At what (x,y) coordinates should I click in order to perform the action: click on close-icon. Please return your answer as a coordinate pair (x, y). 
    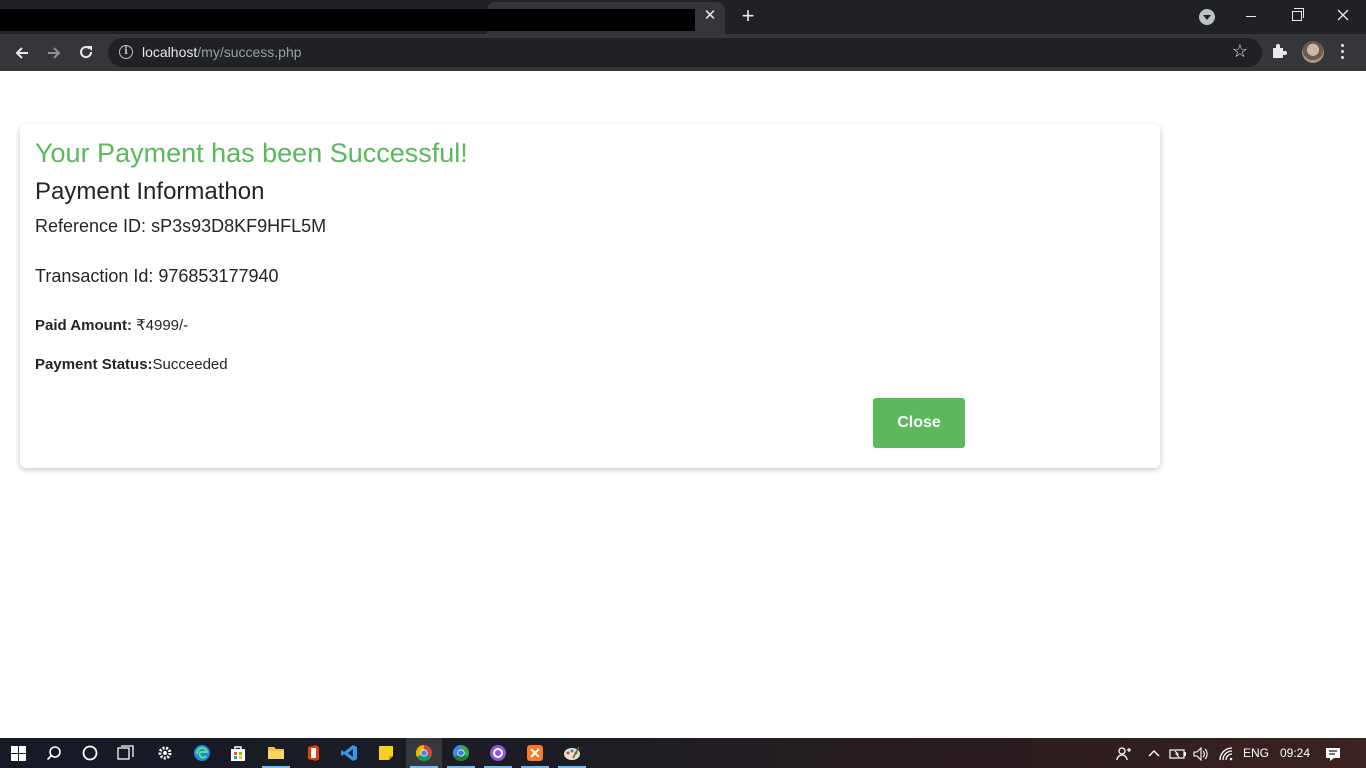
    Looking at the image, I should click on (1343, 15).